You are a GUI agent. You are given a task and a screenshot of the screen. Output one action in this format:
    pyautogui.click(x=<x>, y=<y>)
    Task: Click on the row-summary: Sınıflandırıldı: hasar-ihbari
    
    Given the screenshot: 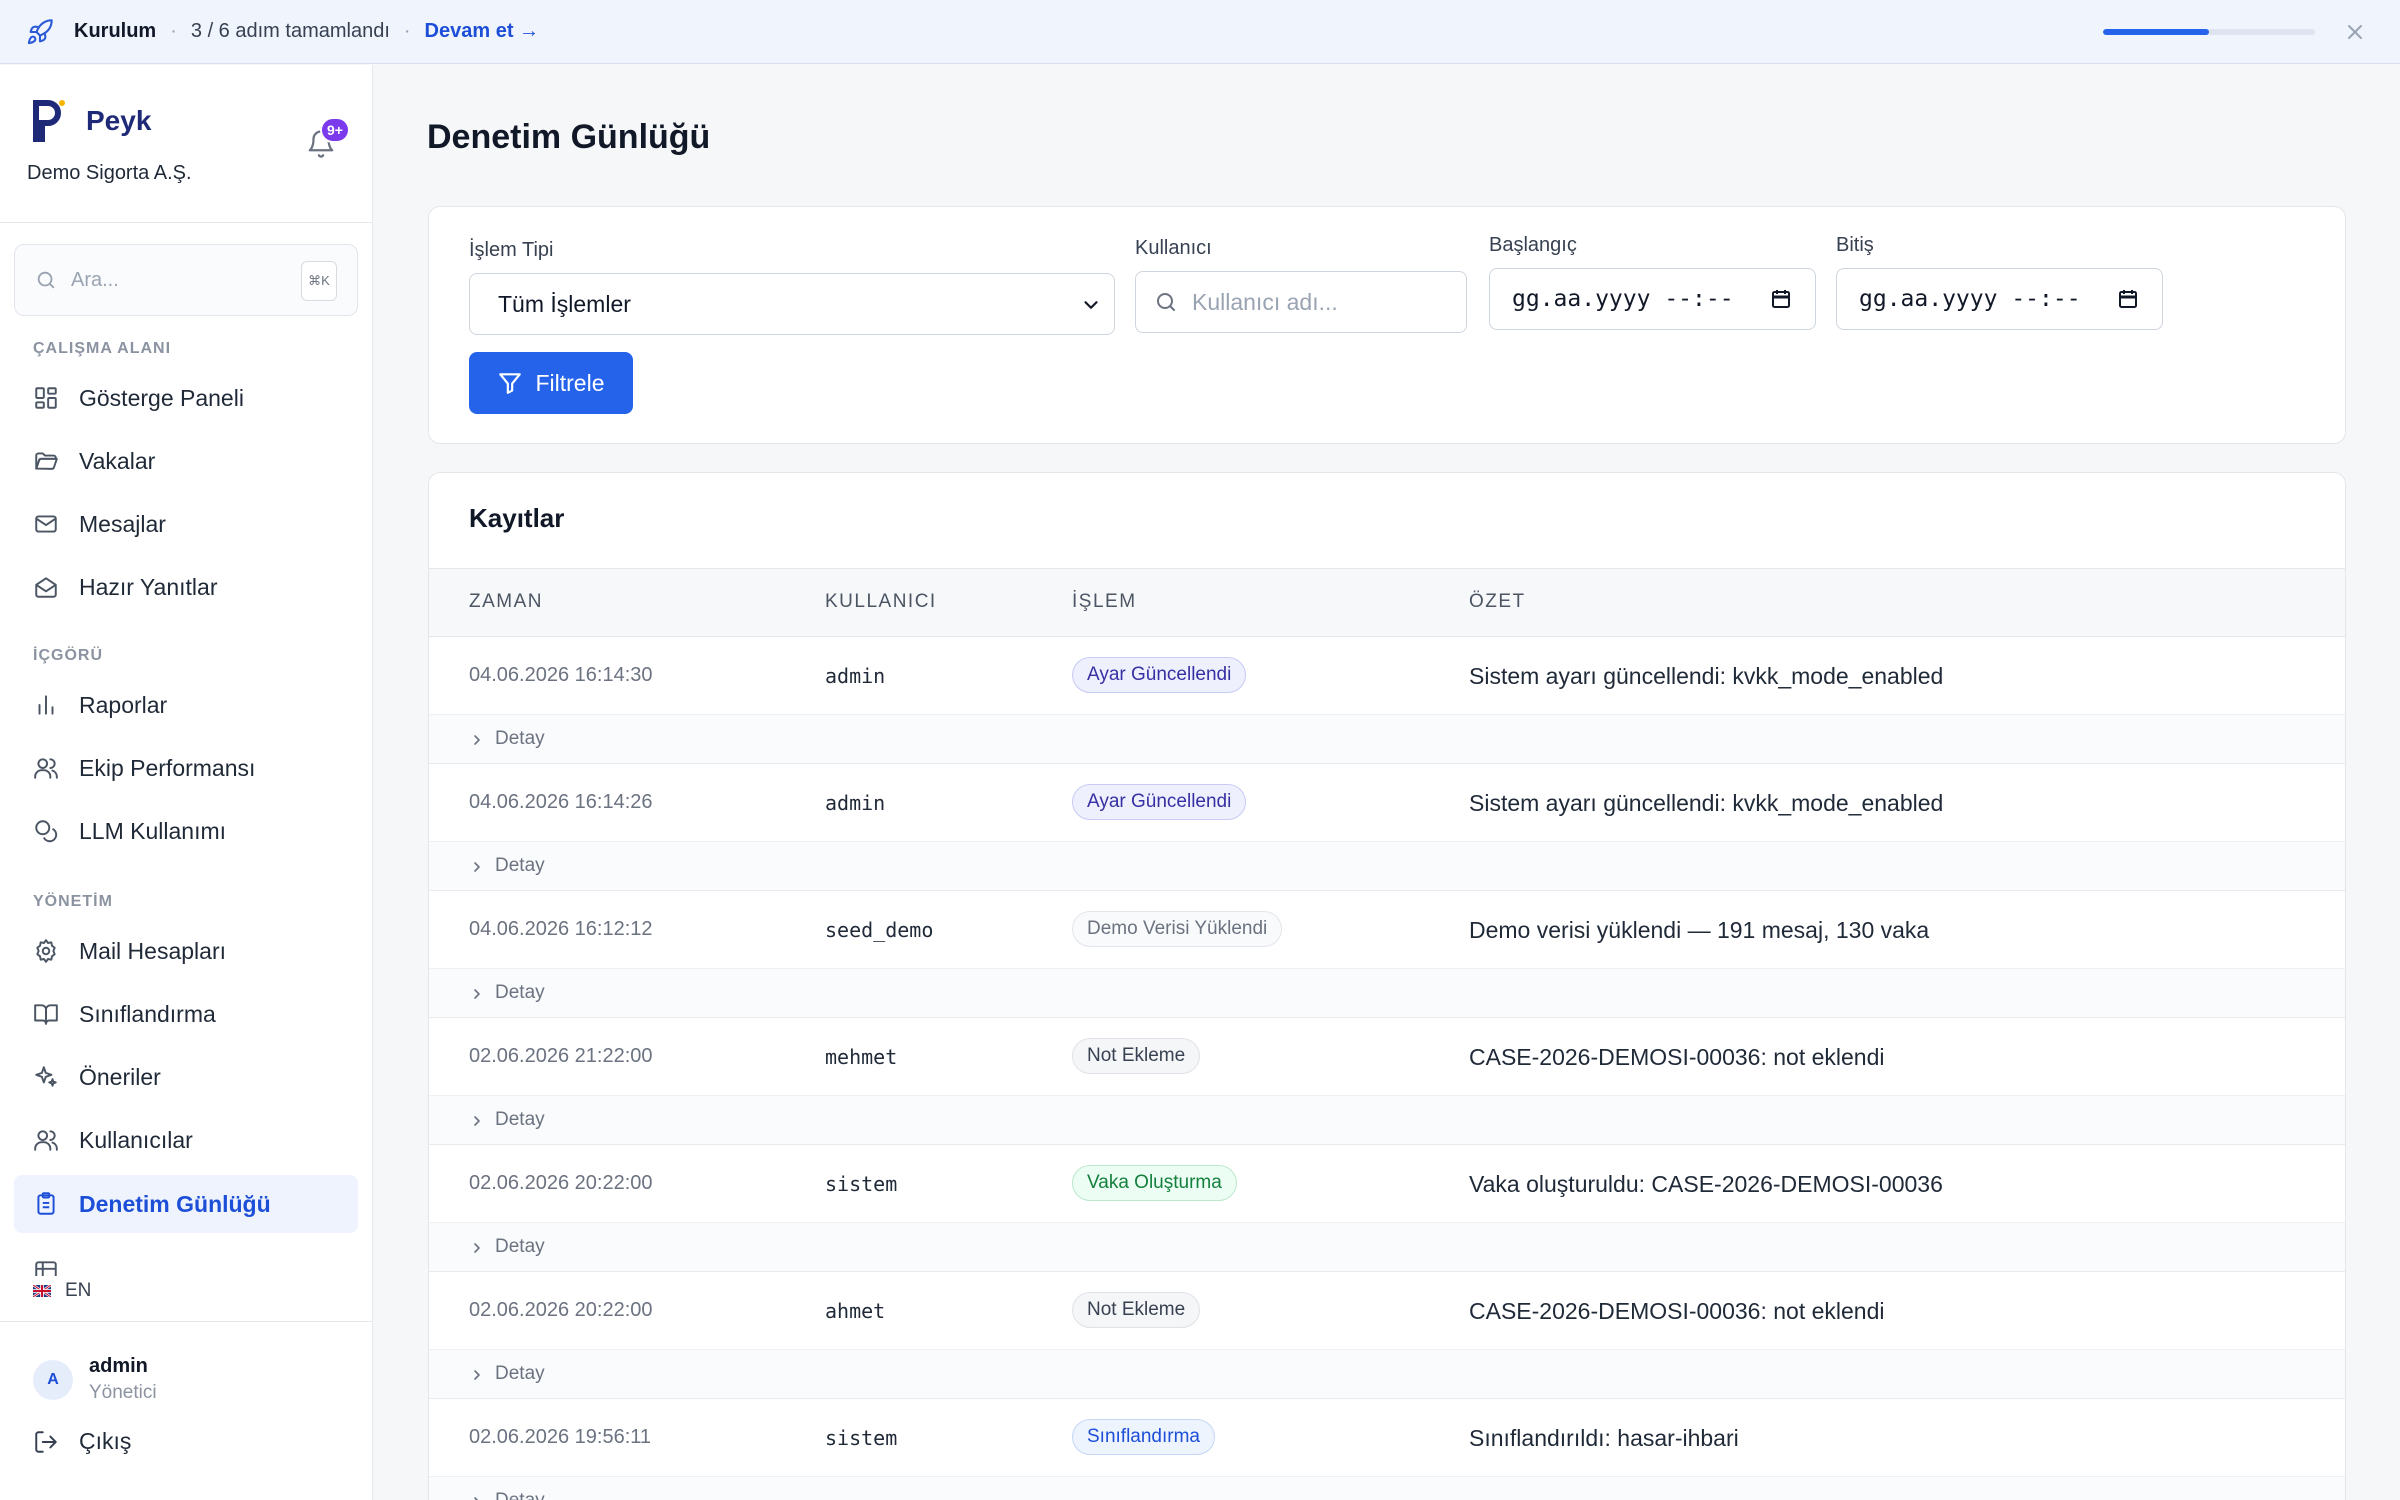 What is the action you would take?
    pyautogui.click(x=1604, y=1438)
    